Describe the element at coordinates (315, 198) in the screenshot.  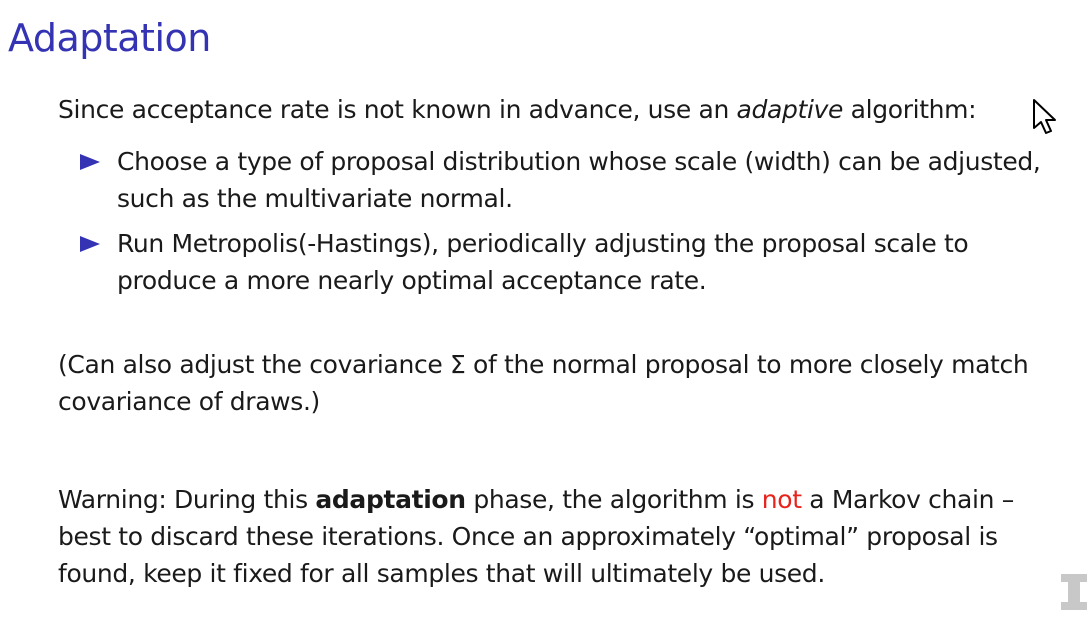
I see `bullet-1-line-2: such as the multivariate normal.` at that location.